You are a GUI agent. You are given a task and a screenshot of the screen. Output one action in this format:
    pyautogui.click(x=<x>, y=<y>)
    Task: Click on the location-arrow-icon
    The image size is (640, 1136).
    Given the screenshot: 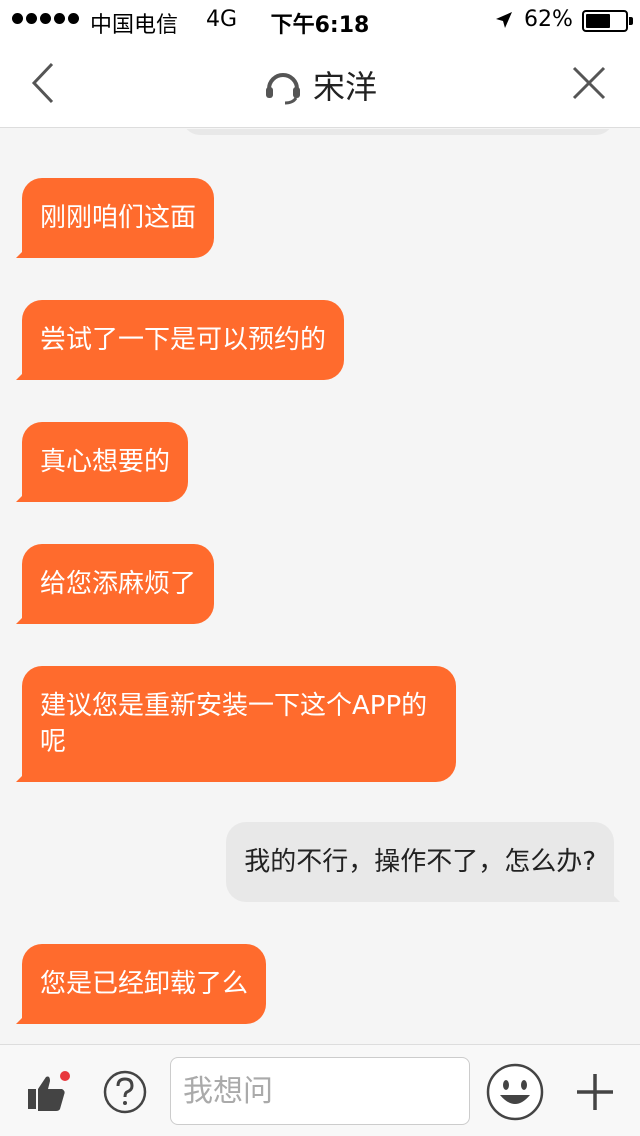 What is the action you would take?
    pyautogui.click(x=504, y=20)
    